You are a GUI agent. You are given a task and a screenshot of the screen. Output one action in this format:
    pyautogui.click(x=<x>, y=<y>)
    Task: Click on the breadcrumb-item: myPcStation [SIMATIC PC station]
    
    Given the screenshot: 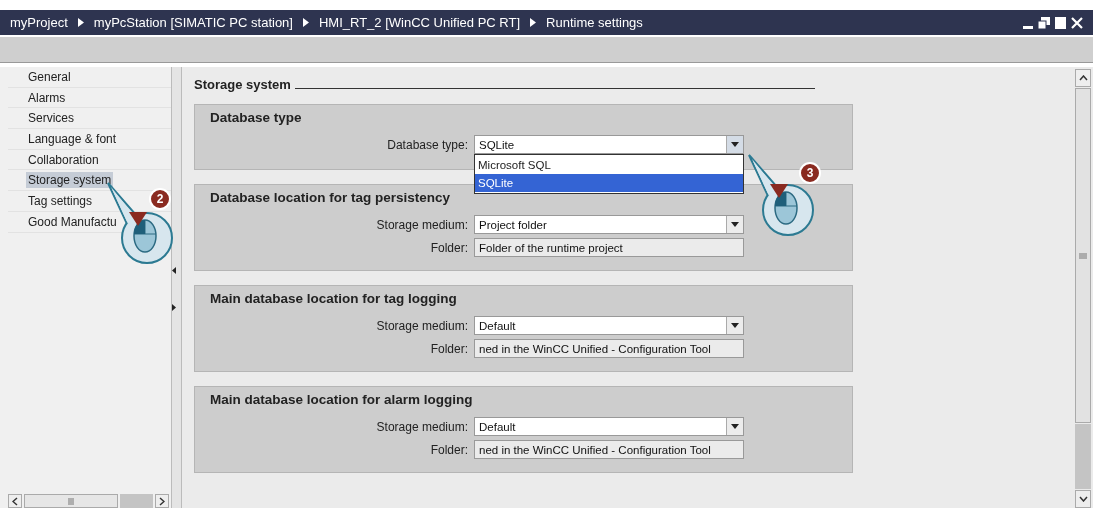 What is the action you would take?
    pyautogui.click(x=193, y=22)
    